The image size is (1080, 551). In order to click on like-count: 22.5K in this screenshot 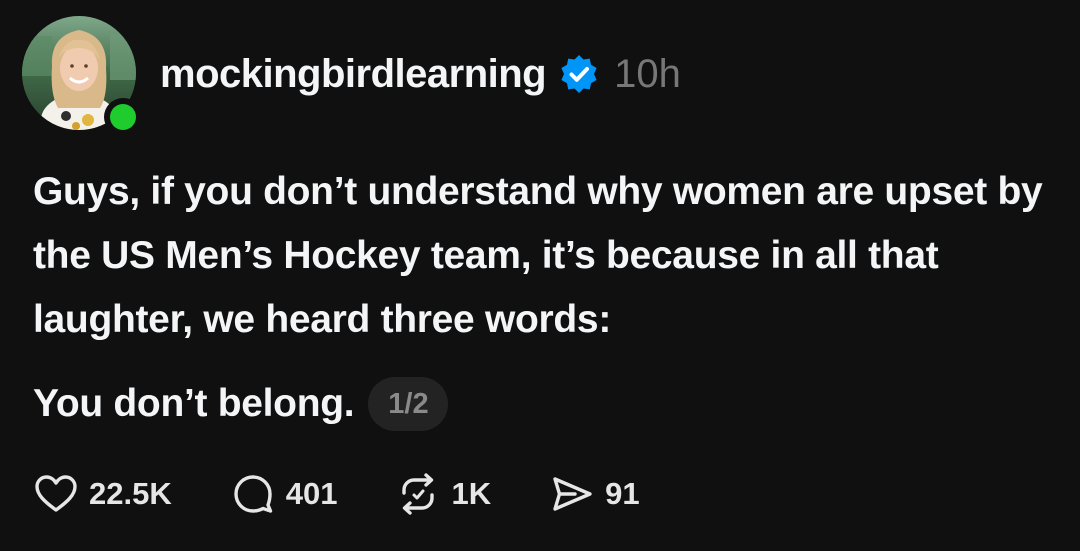, I will do `click(130, 493)`.